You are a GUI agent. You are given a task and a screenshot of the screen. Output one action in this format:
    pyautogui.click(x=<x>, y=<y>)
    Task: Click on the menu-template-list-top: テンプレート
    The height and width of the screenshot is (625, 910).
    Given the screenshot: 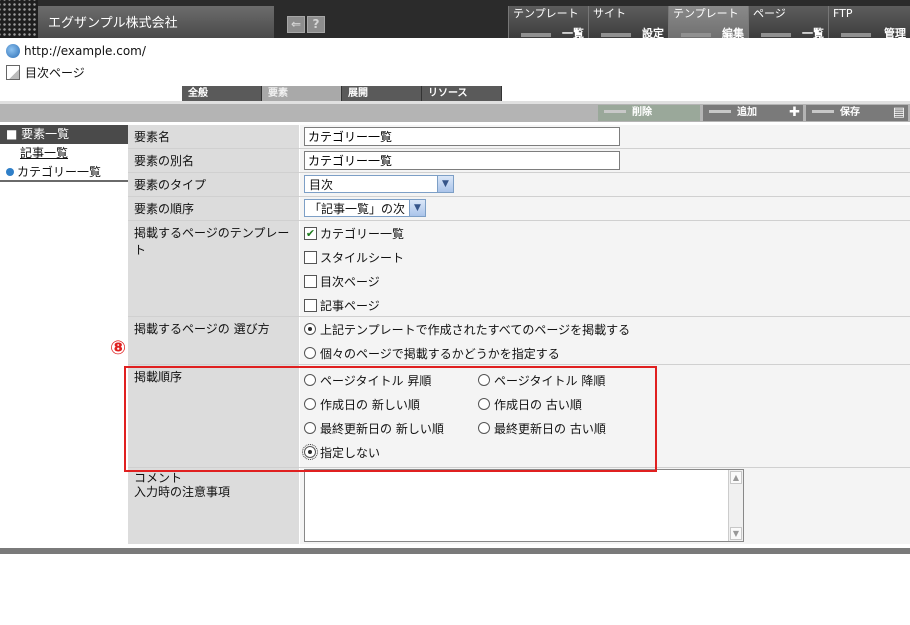 What is the action you would take?
    pyautogui.click(x=546, y=13)
    